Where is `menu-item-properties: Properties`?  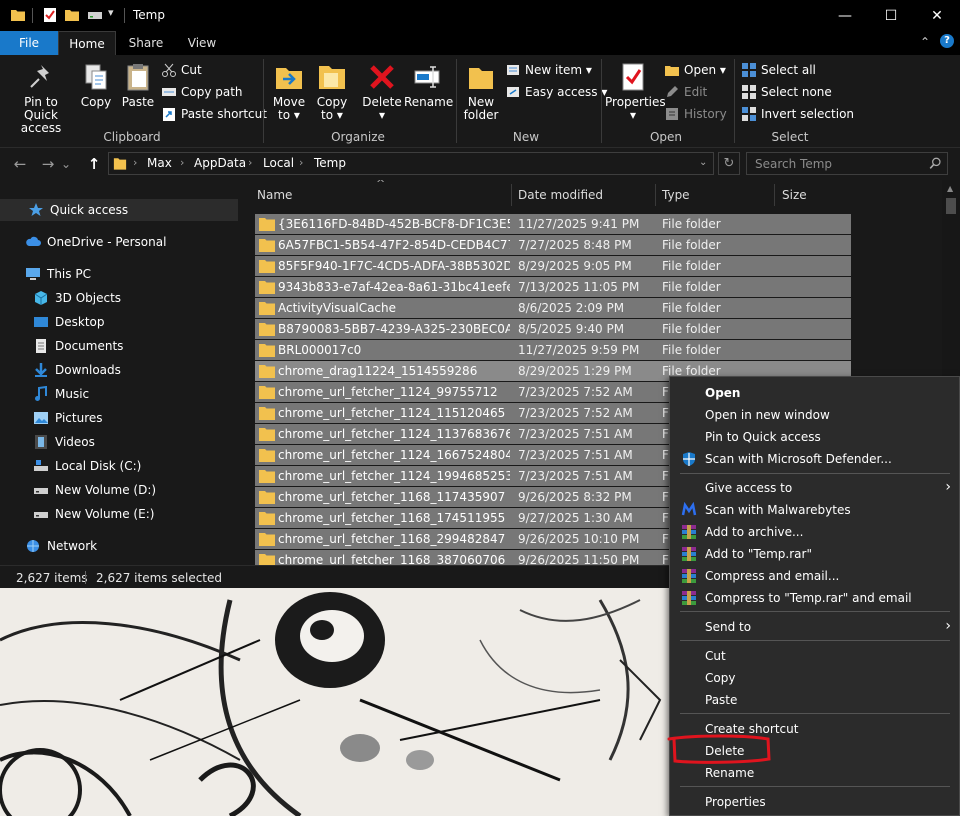
menu-item-properties: Properties is located at coordinates (815, 802).